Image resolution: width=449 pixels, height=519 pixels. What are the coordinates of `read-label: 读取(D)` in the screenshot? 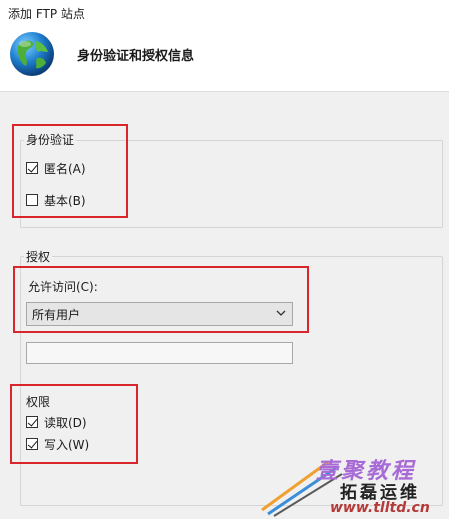 It's located at (65, 422).